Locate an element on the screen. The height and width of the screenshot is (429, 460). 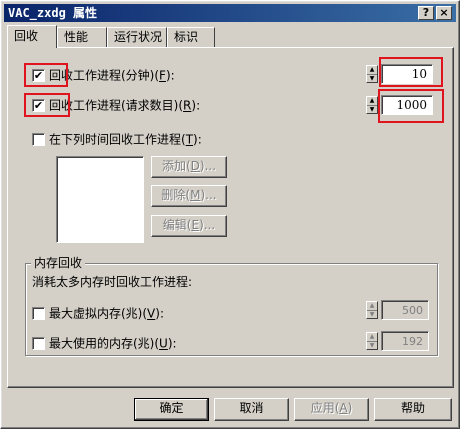
recycle-scheduled-checkbox: 在下列时间回收工作进程(T): is located at coordinates (117, 139).